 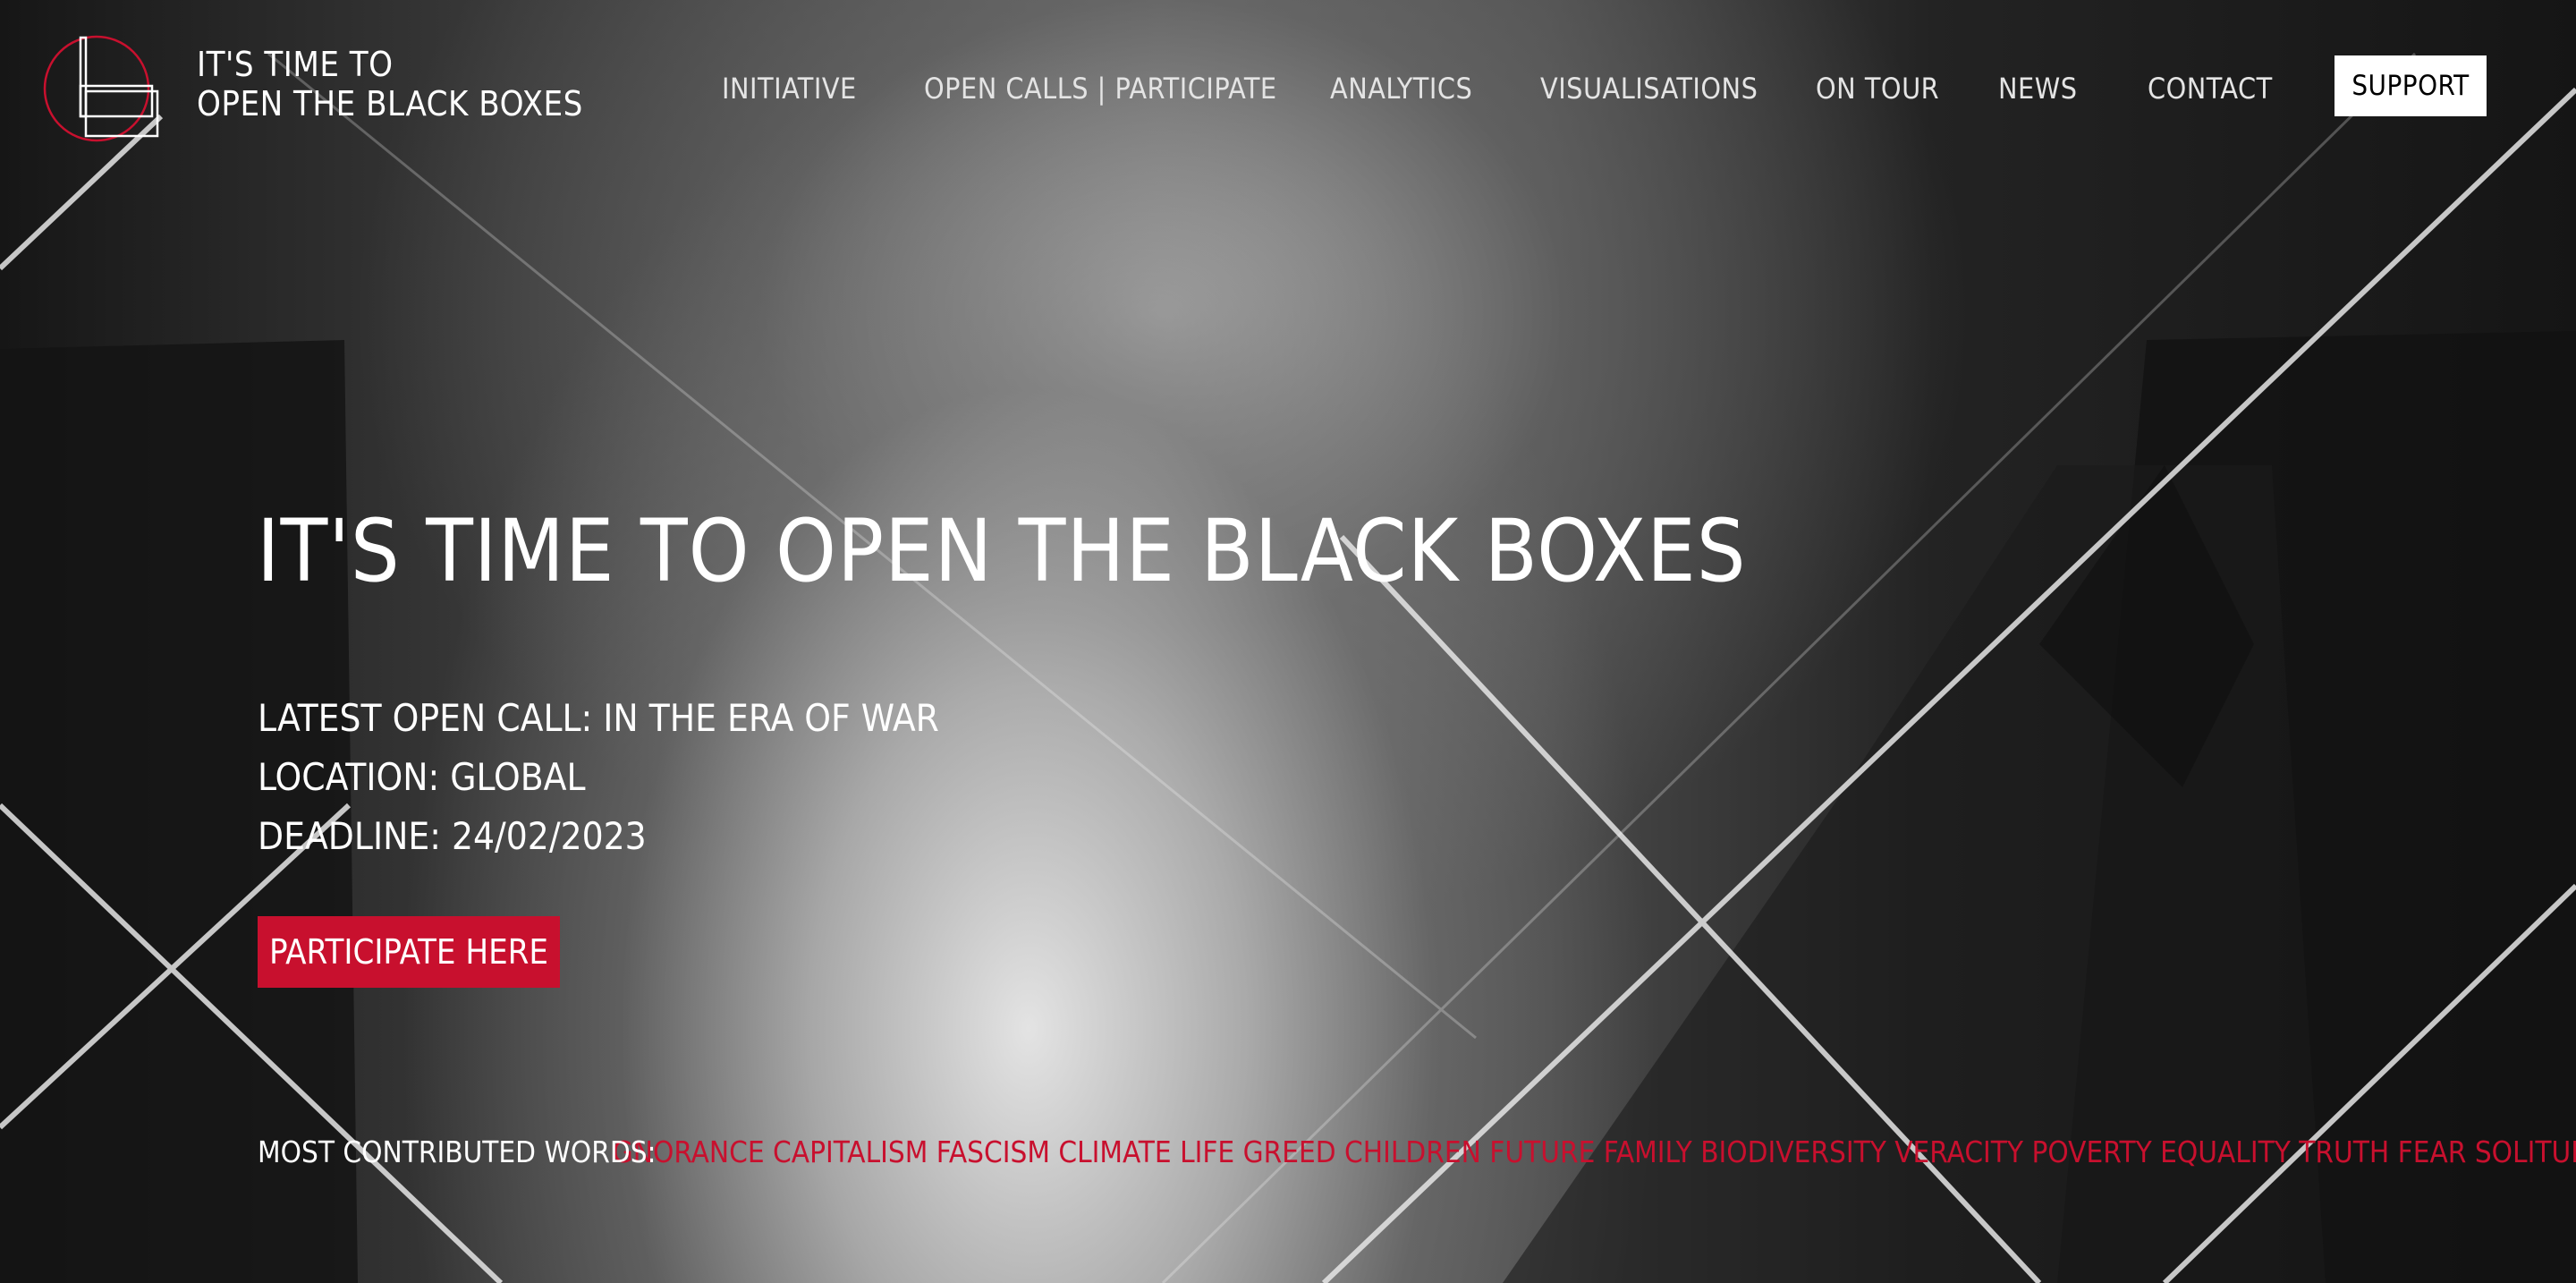 What do you see at coordinates (598, 718) in the screenshot?
I see `latest-open-call: LATEST OPEN CALL: IN THE ERA OF WAR` at bounding box center [598, 718].